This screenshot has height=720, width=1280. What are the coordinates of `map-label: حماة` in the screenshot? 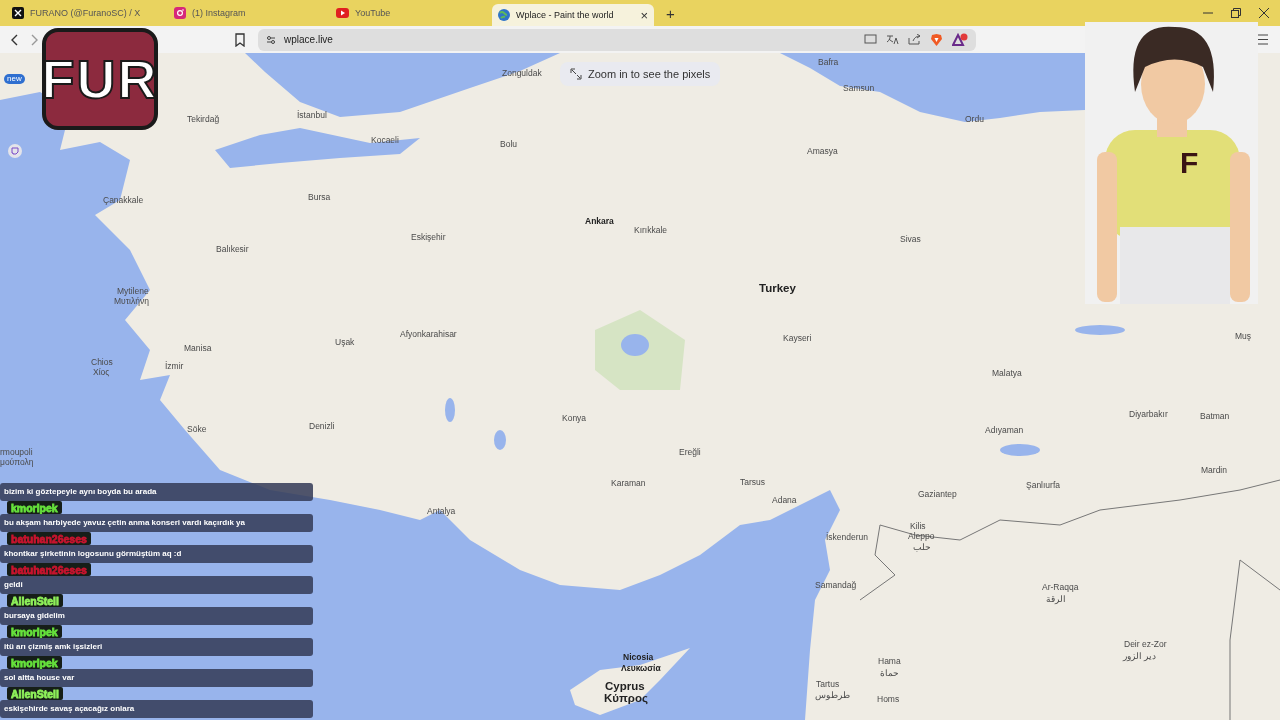 It's located at (889, 673).